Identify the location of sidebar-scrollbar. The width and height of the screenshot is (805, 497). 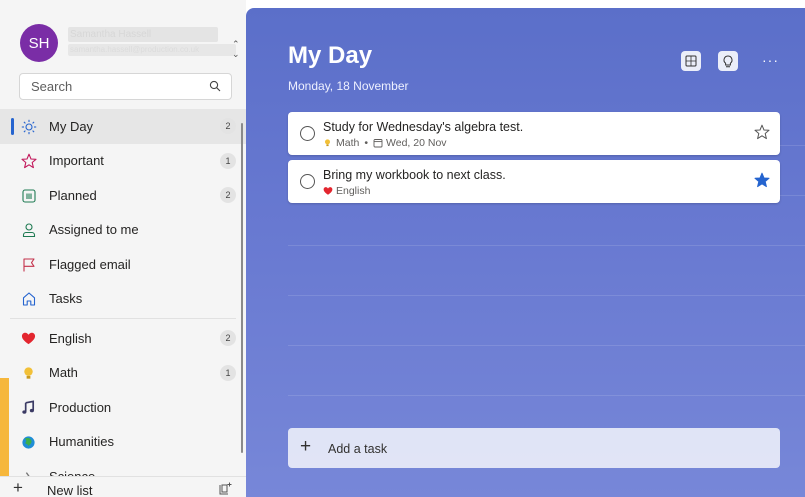
(242, 288).